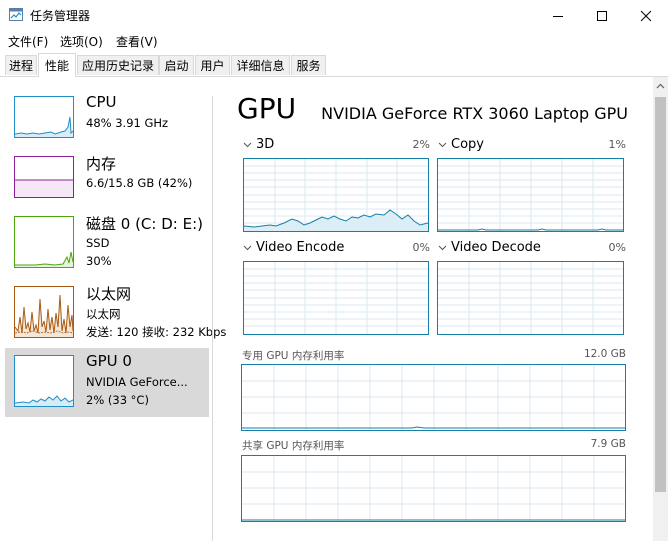 This screenshot has height=541, width=668. I want to click on graph-dedicated-memory, so click(433, 397).